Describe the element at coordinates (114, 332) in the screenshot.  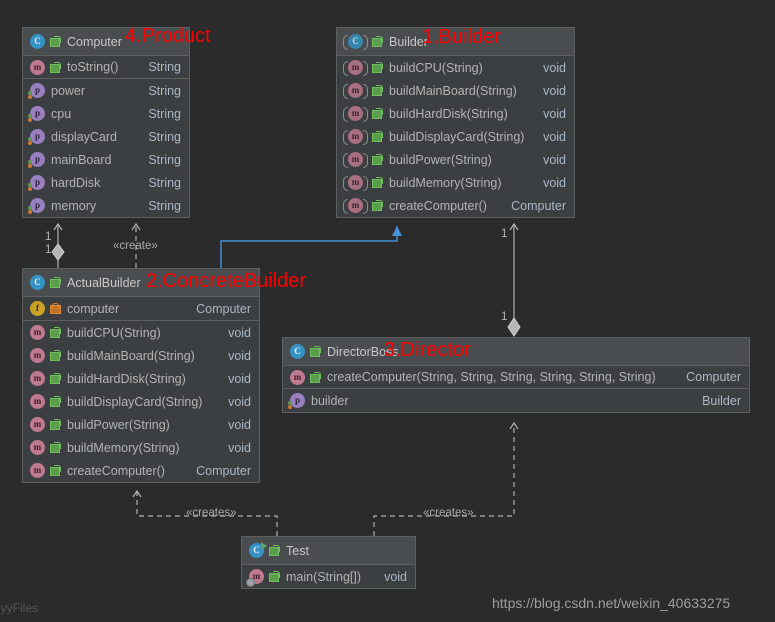
I see `member-name: buildCPU(String)` at that location.